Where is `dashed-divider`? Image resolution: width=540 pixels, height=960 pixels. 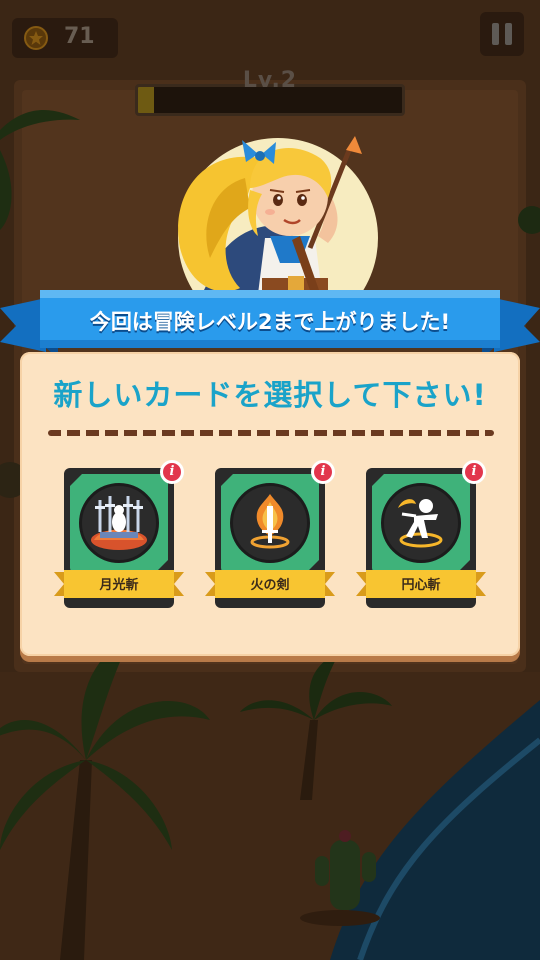 dashed-divider is located at coordinates (271, 433).